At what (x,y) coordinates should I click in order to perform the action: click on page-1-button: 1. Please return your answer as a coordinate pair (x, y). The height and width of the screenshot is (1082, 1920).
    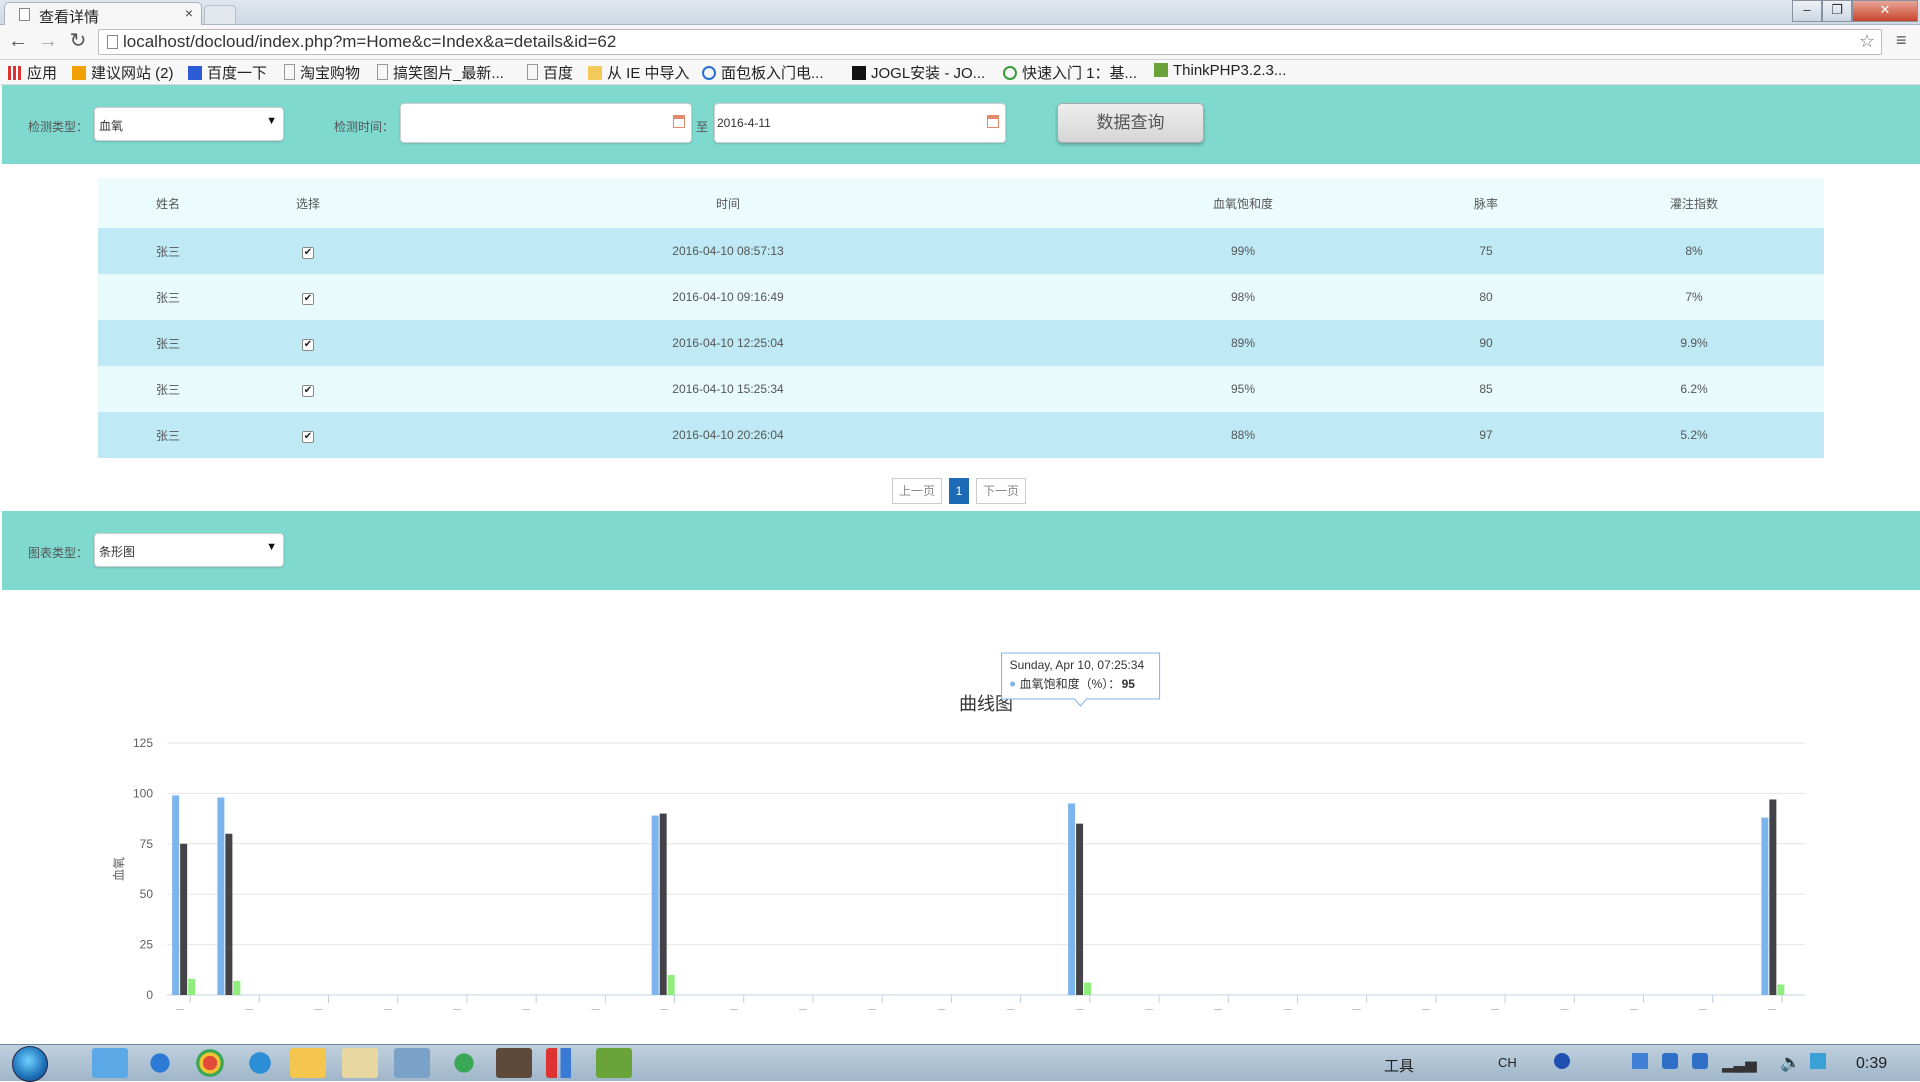
    Looking at the image, I should click on (959, 491).